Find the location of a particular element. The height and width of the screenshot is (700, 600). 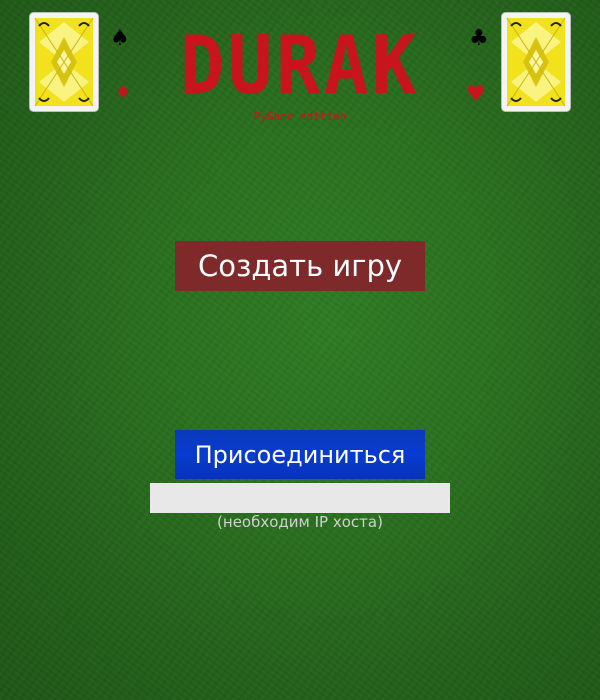

heart-icon: ♥ is located at coordinates (476, 94).